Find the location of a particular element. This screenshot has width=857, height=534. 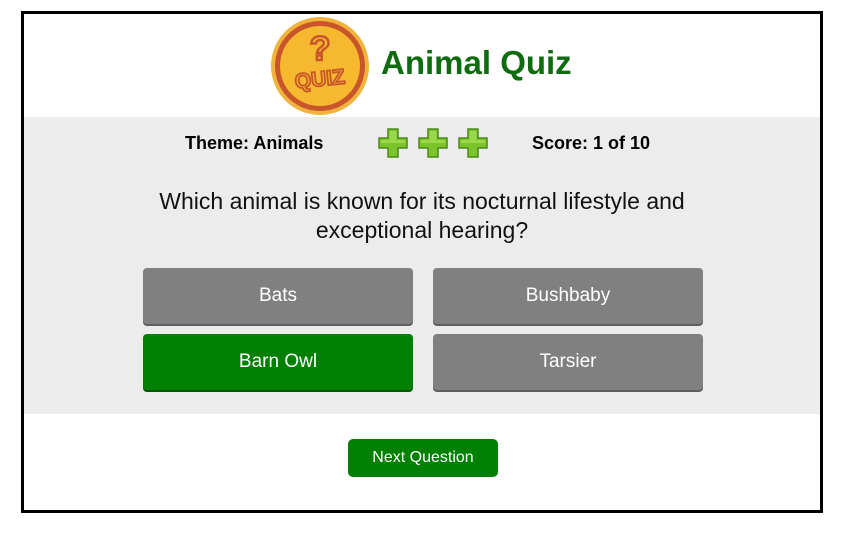

answer-button-bats: Bats is located at coordinates (278, 296).